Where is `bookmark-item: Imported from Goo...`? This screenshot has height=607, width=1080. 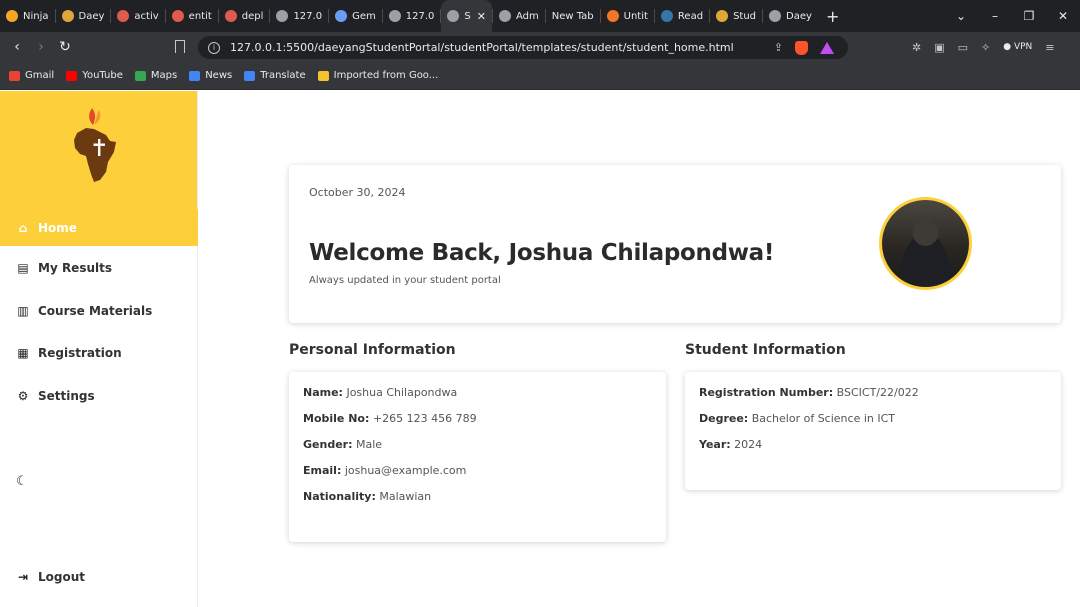 bookmark-item: Imported from Goo... is located at coordinates (377, 75).